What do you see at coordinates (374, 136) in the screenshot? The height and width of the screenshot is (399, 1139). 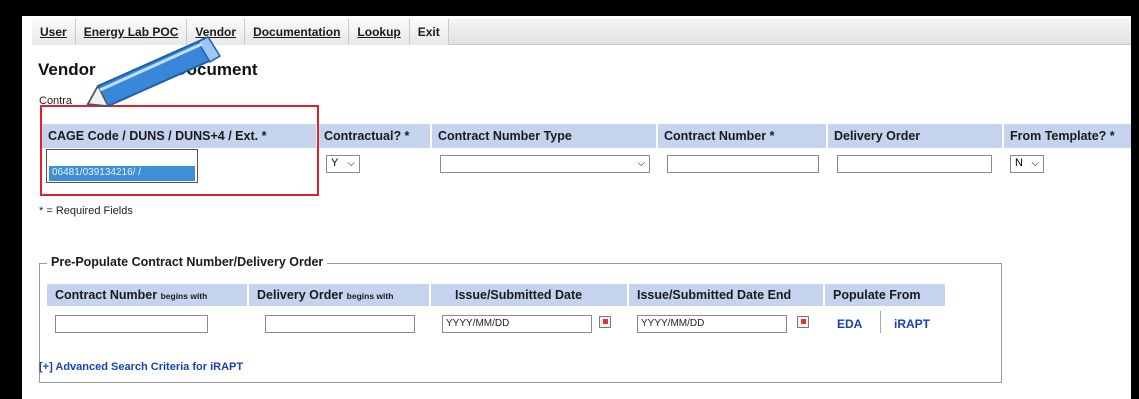 I see `header-contractual: Contractual? *` at bounding box center [374, 136].